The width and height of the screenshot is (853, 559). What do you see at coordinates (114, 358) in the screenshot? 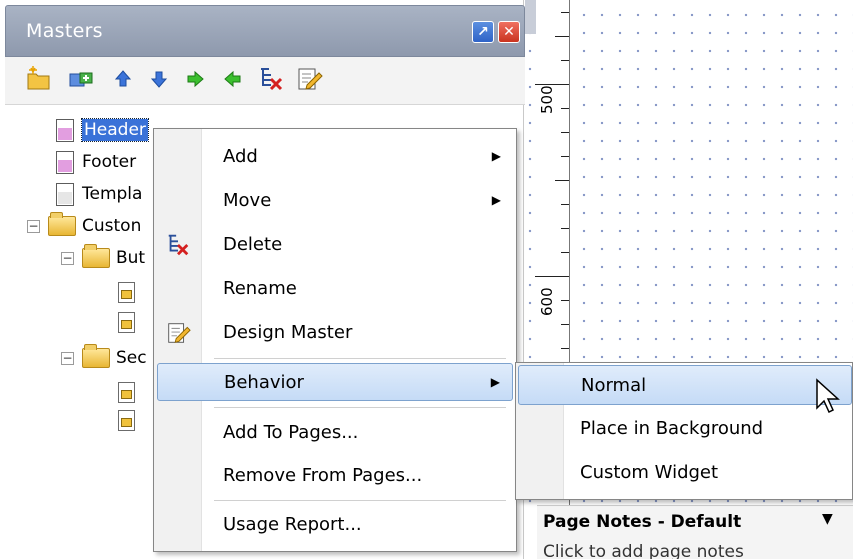
I see `tree-folder-section: Sec` at bounding box center [114, 358].